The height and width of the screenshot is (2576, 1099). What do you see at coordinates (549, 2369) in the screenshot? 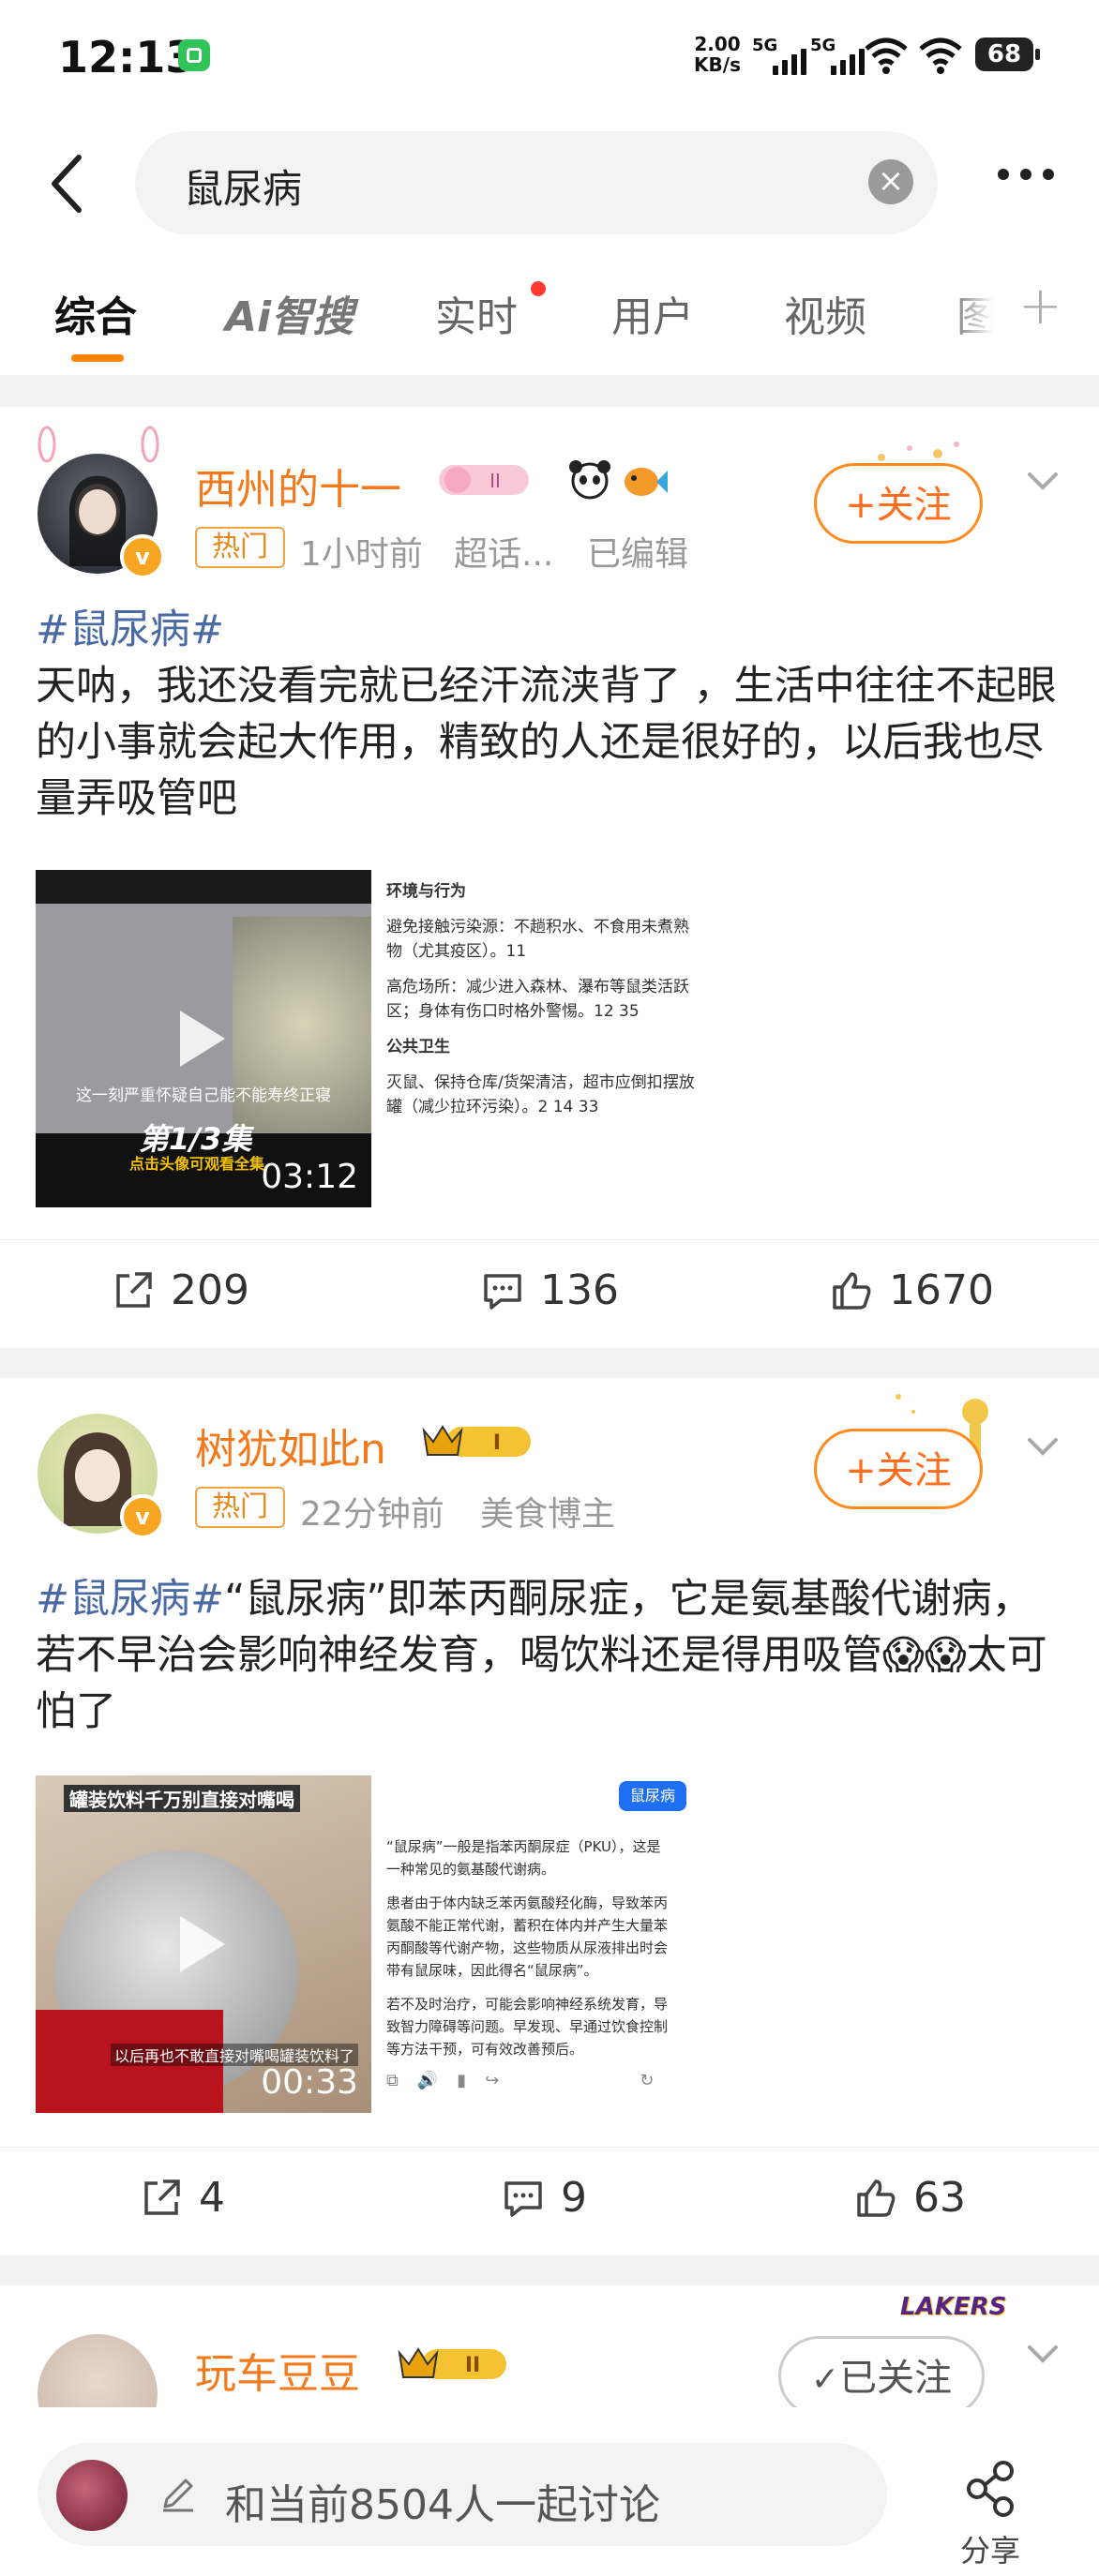
I see `post-card: 玩车豆豆 II LAKERS ✓已关注` at bounding box center [549, 2369].